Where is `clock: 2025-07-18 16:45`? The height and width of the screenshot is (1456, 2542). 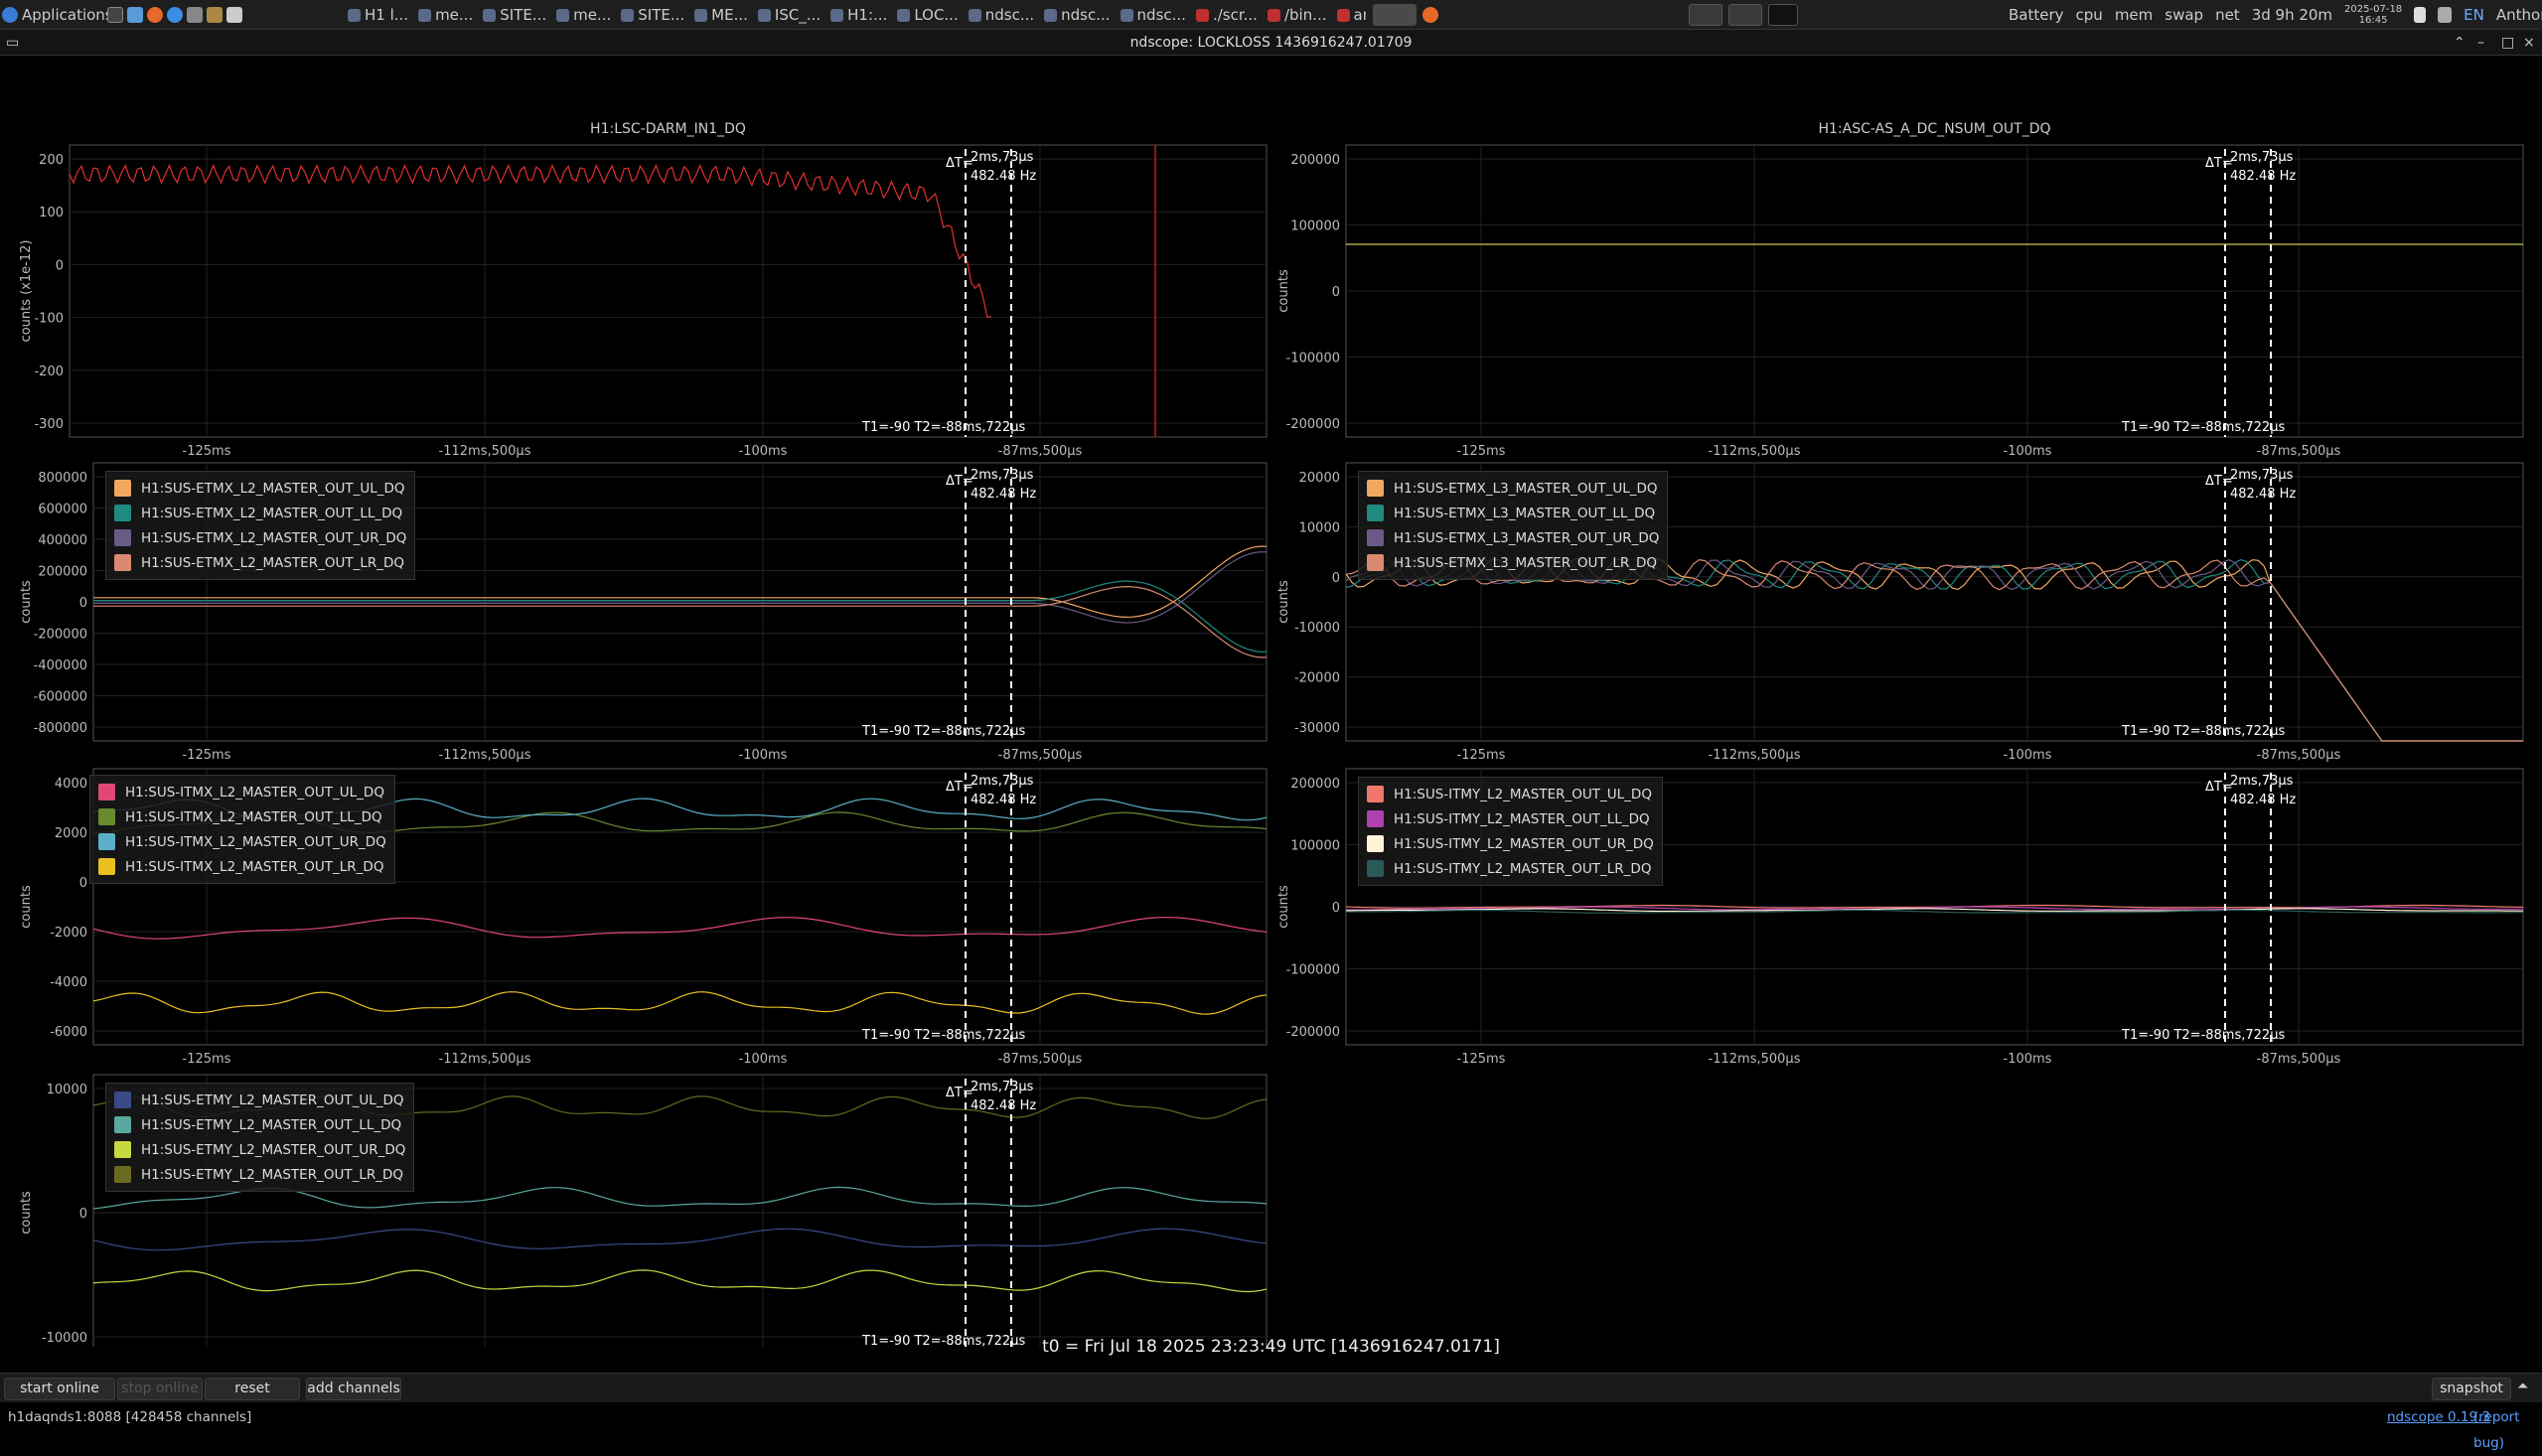 clock: 2025-07-18 16:45 is located at coordinates (2373, 15).